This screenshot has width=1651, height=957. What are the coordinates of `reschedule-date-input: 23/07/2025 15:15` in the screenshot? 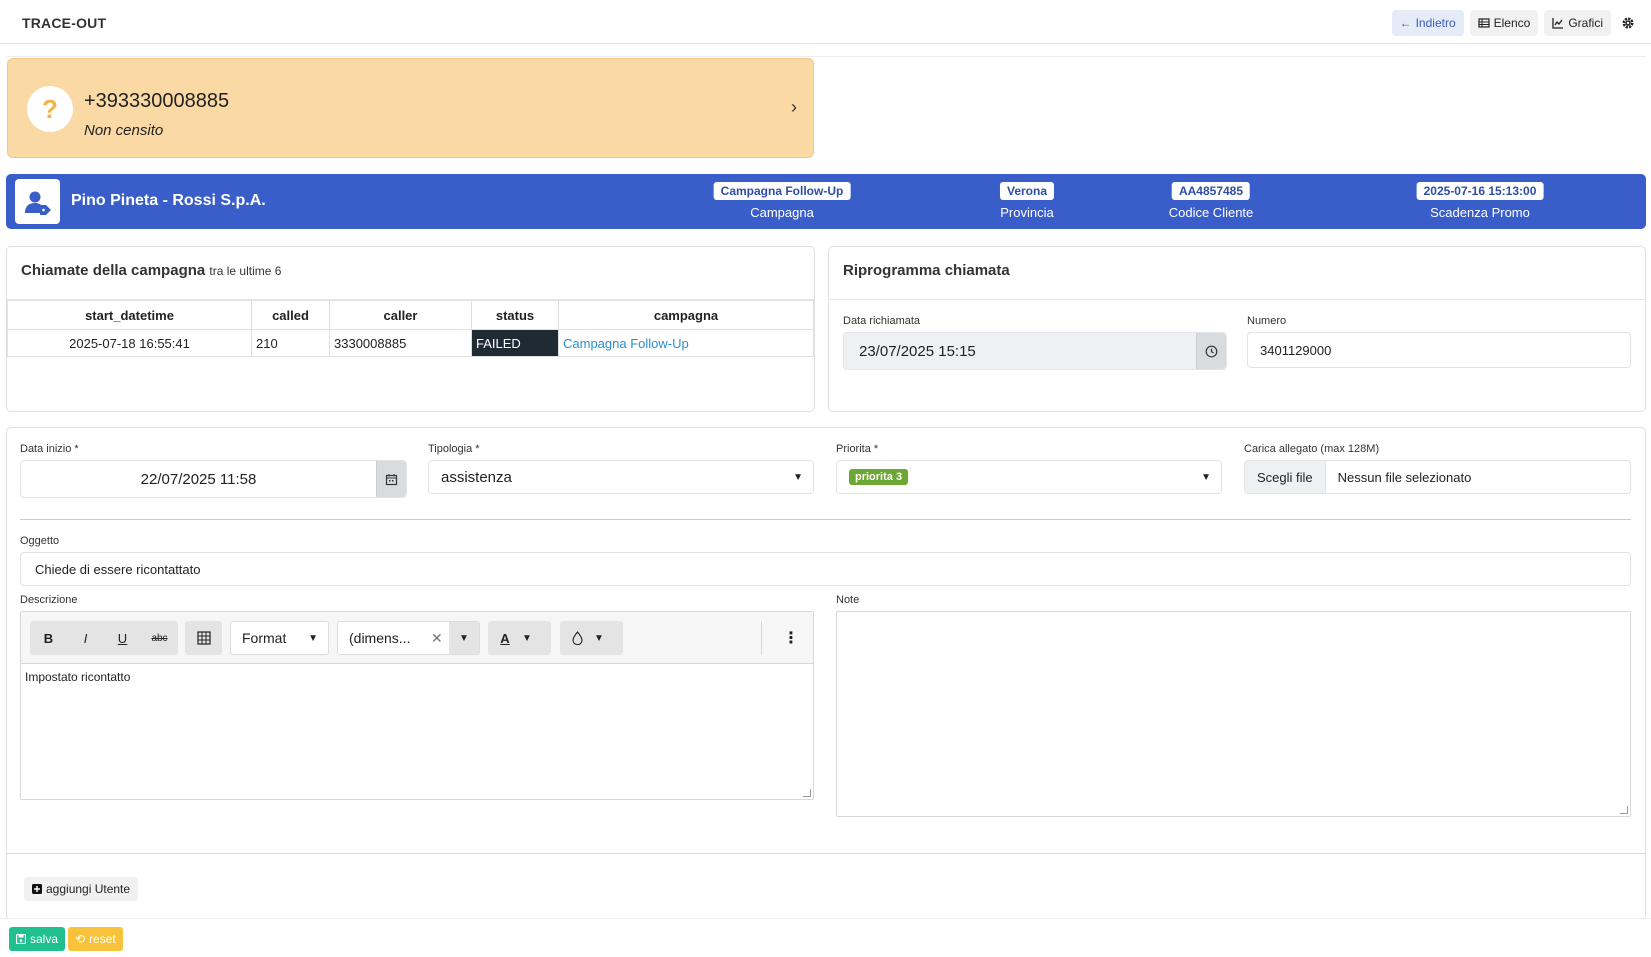 It's located at (1035, 351).